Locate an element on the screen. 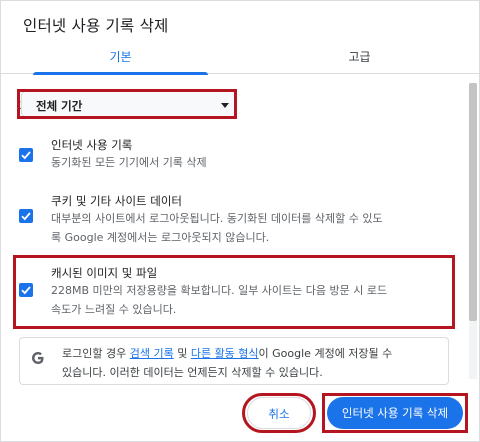 Image resolution: width=480 pixels, height=442 pixels. search-history-link: 검색 기록 is located at coordinates (152, 353).